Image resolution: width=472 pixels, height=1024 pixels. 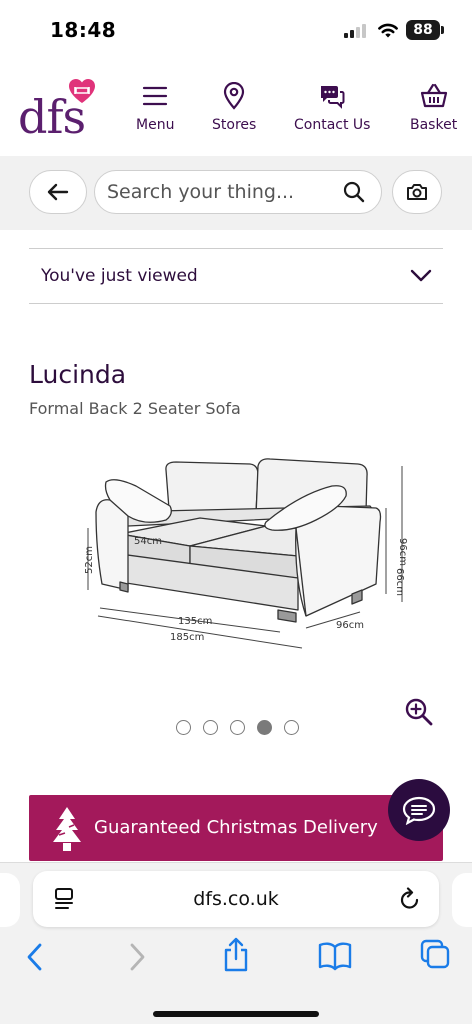 What do you see at coordinates (354, 192) in the screenshot?
I see `search-icon` at bounding box center [354, 192].